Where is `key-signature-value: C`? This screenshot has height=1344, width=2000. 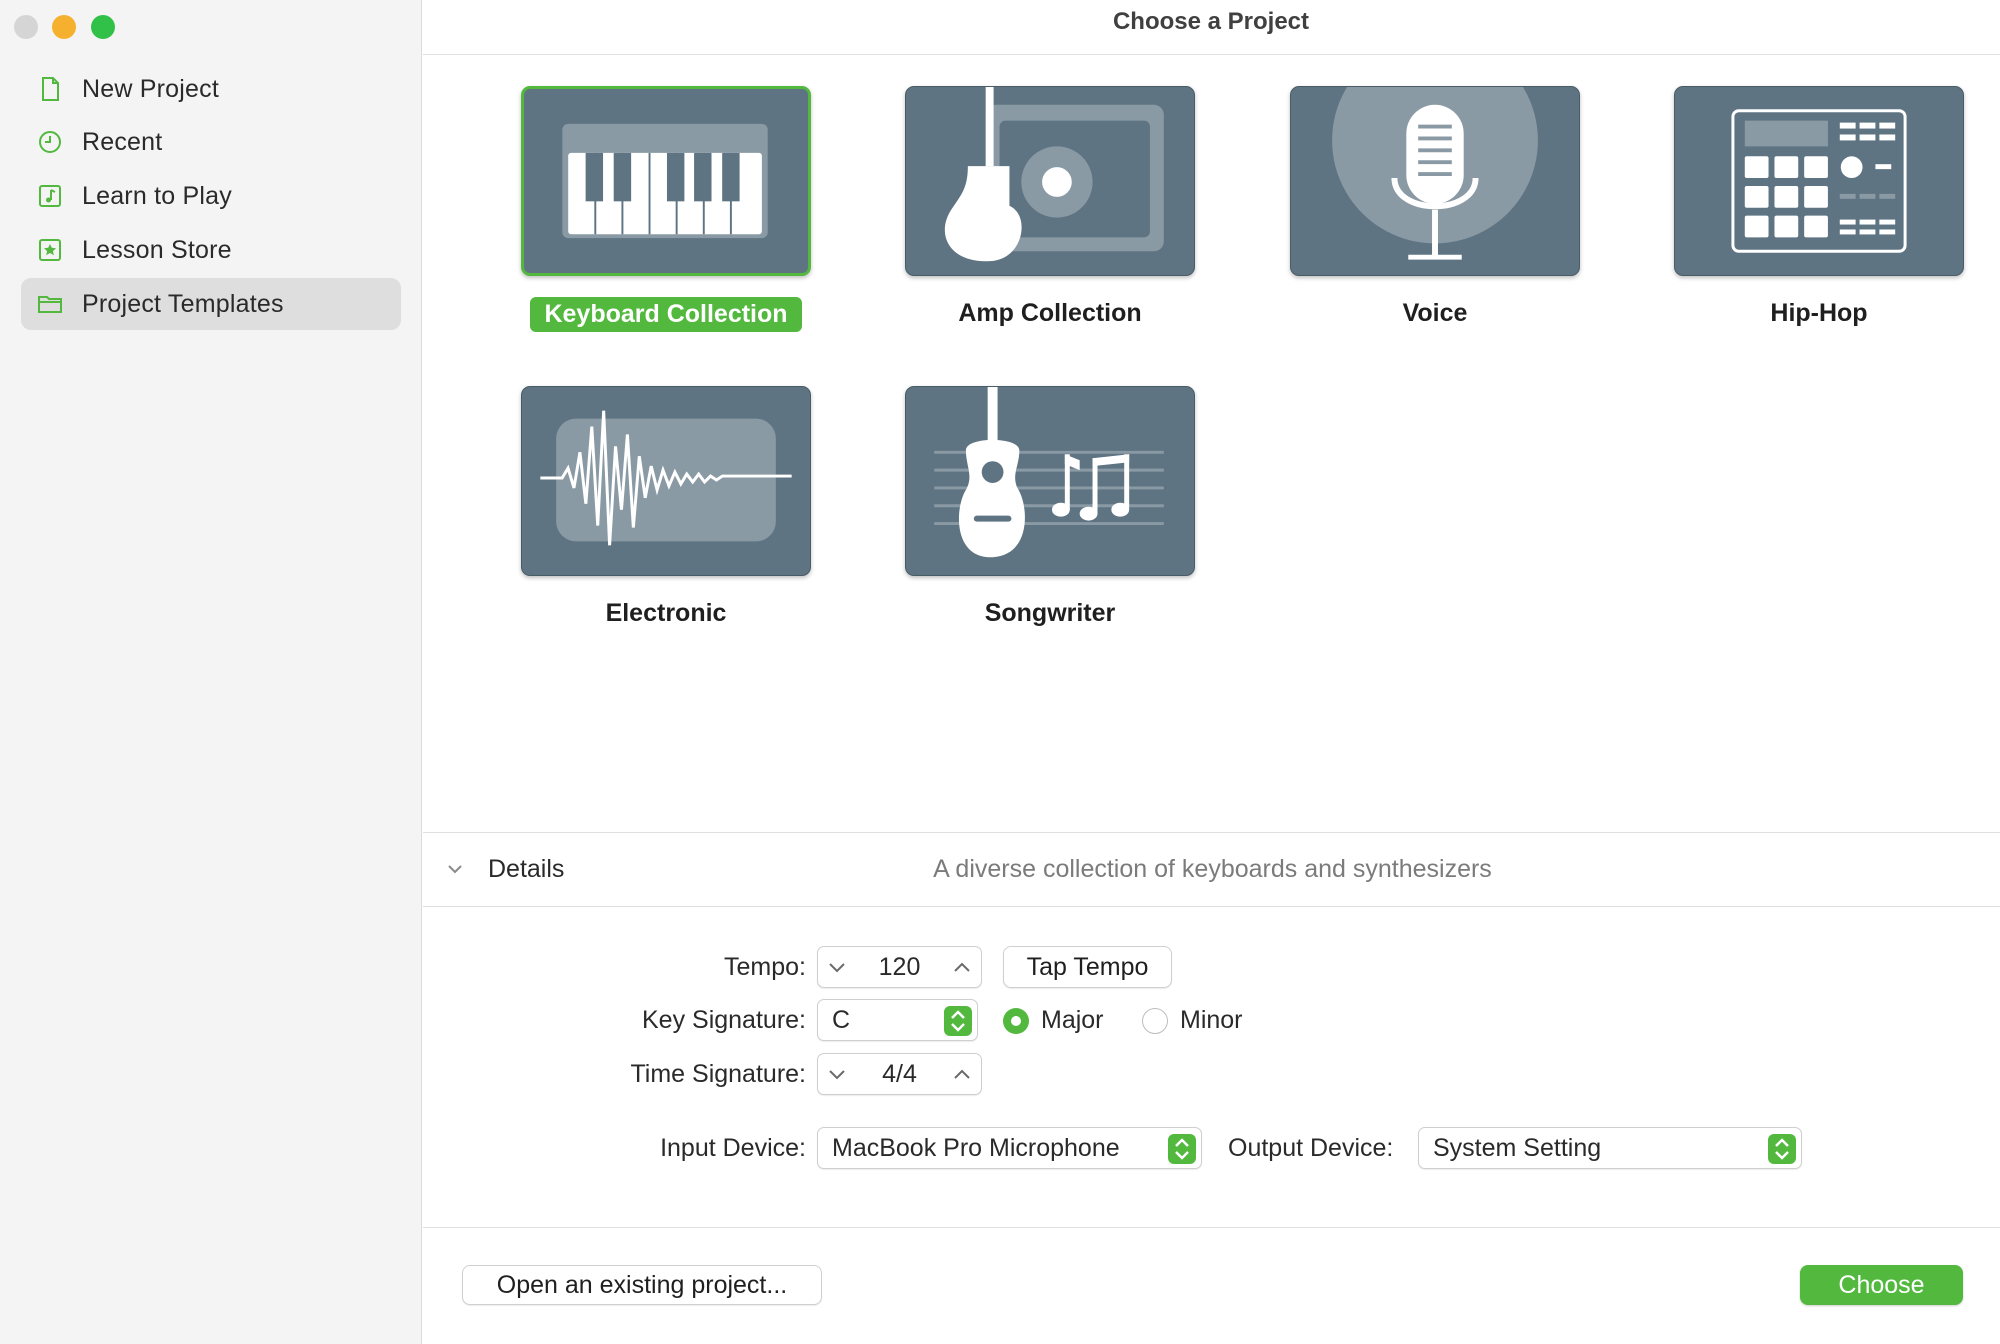
key-signature-value: C is located at coordinates (841, 1019).